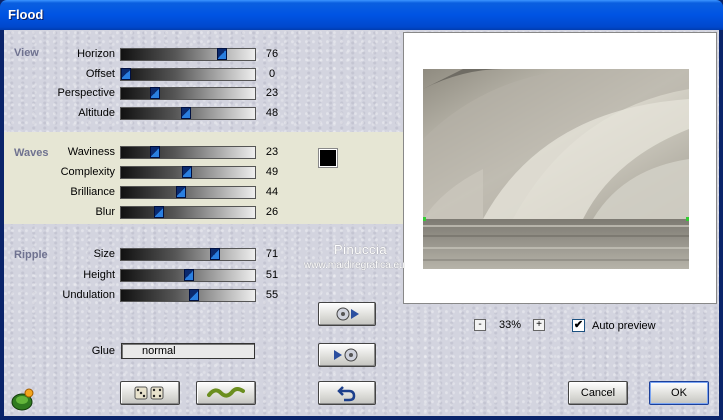 The height and width of the screenshot is (420, 723). What do you see at coordinates (480, 325) in the screenshot?
I see `zoom-out-button: -` at bounding box center [480, 325].